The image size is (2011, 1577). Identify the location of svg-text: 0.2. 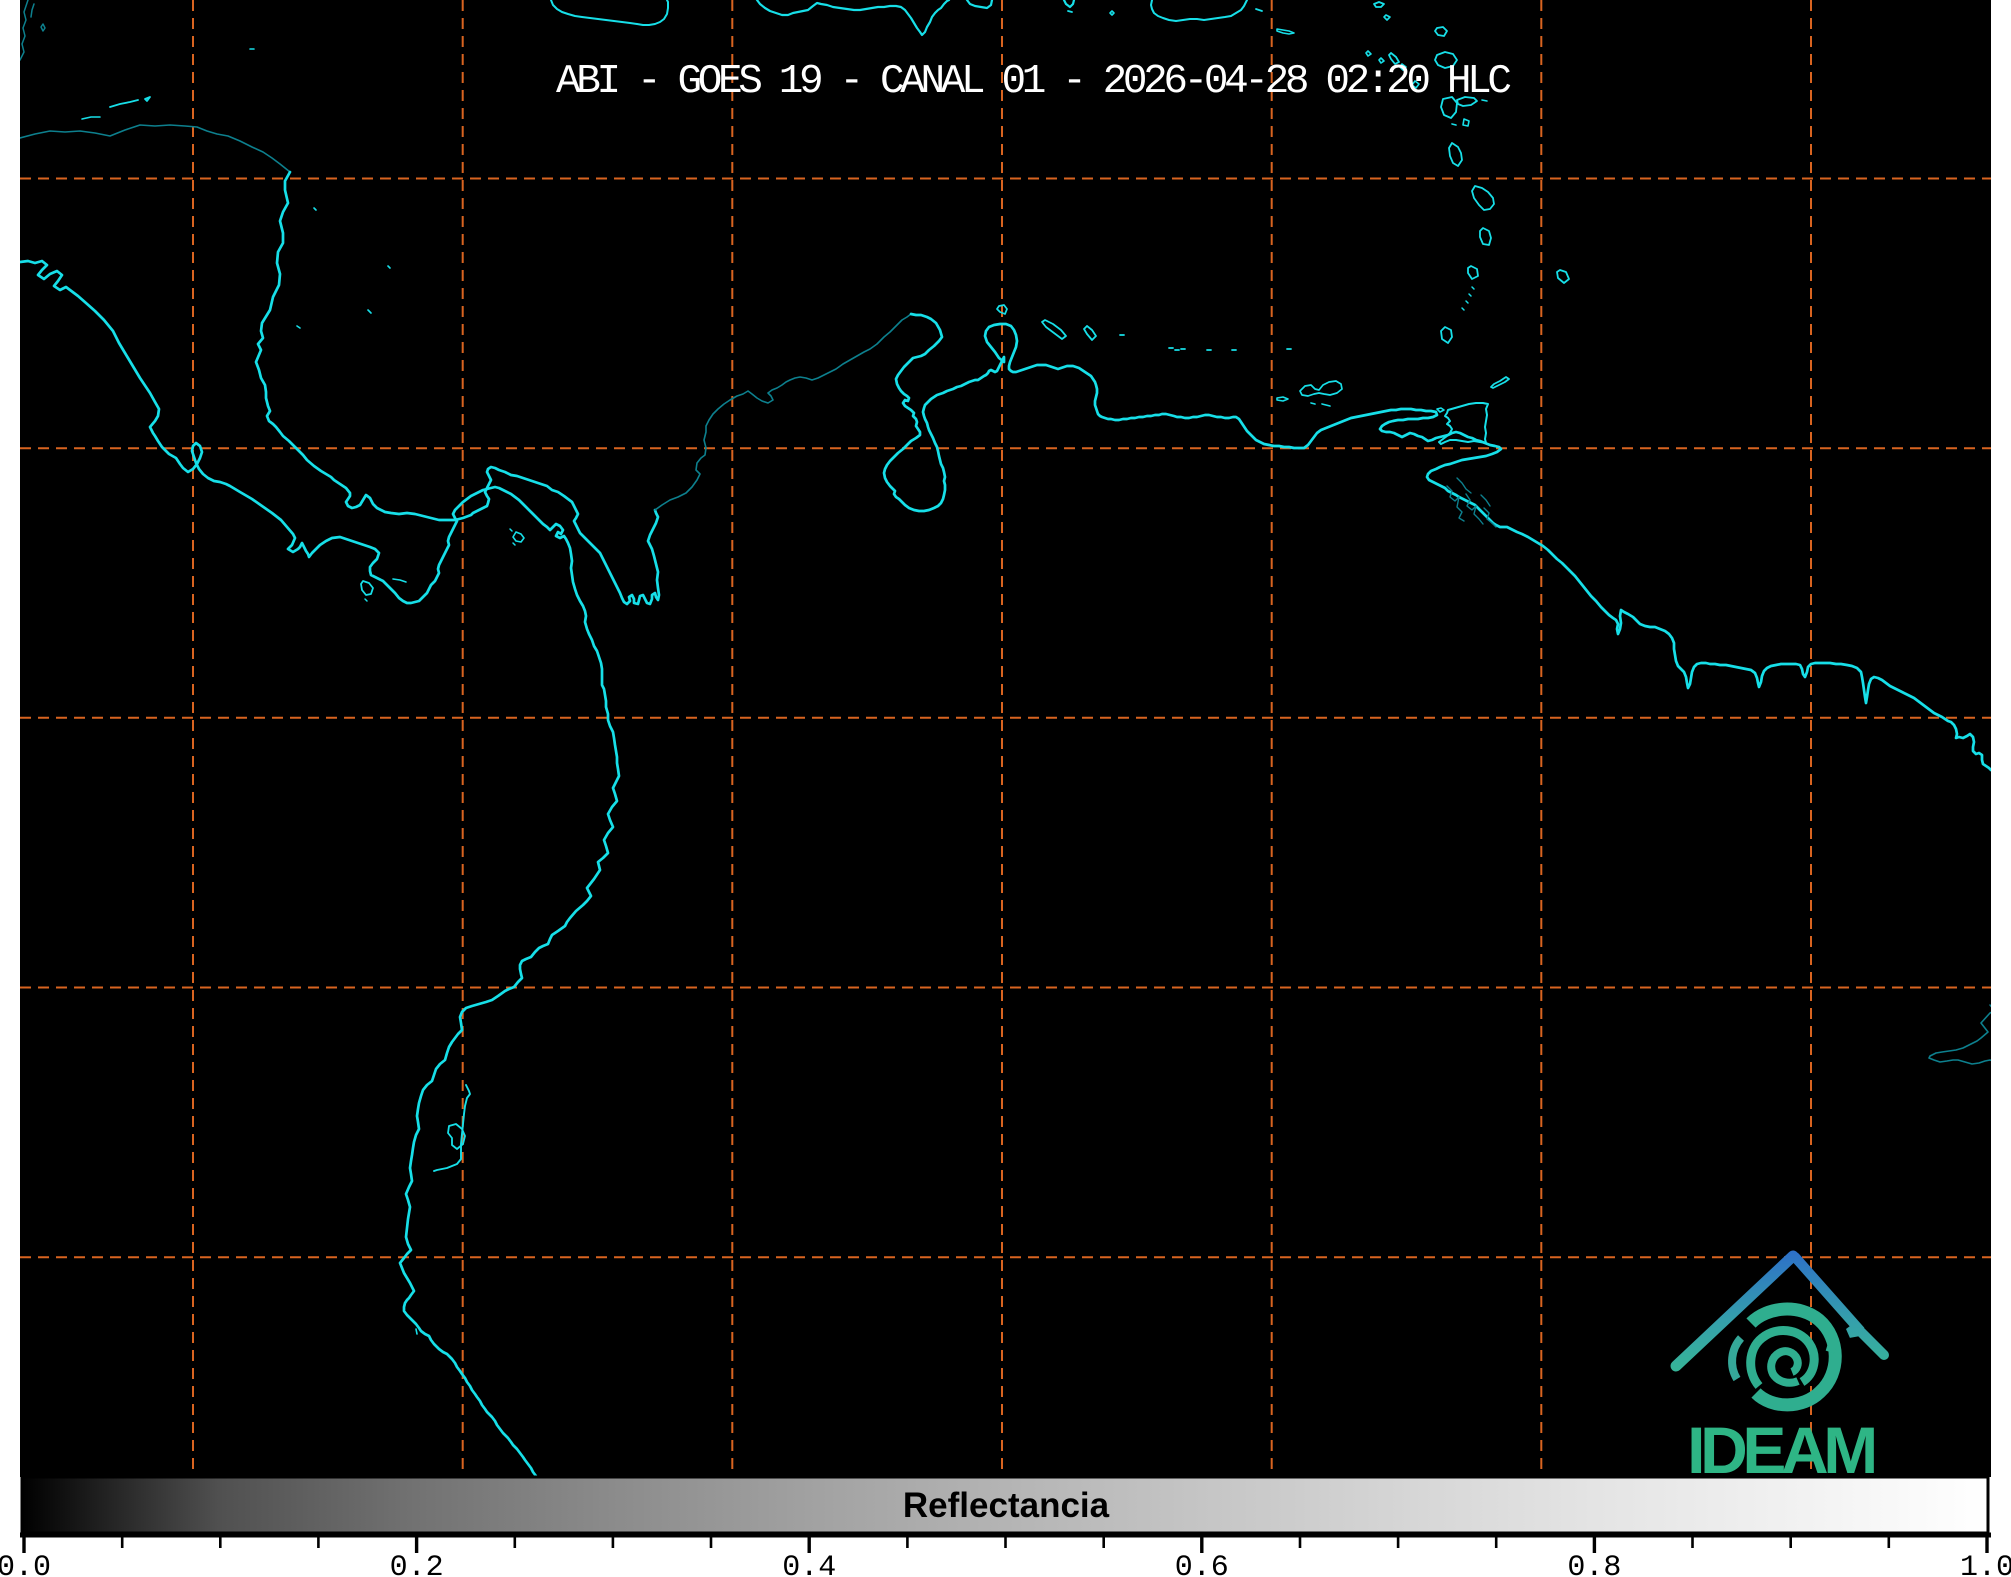
(417, 1564).